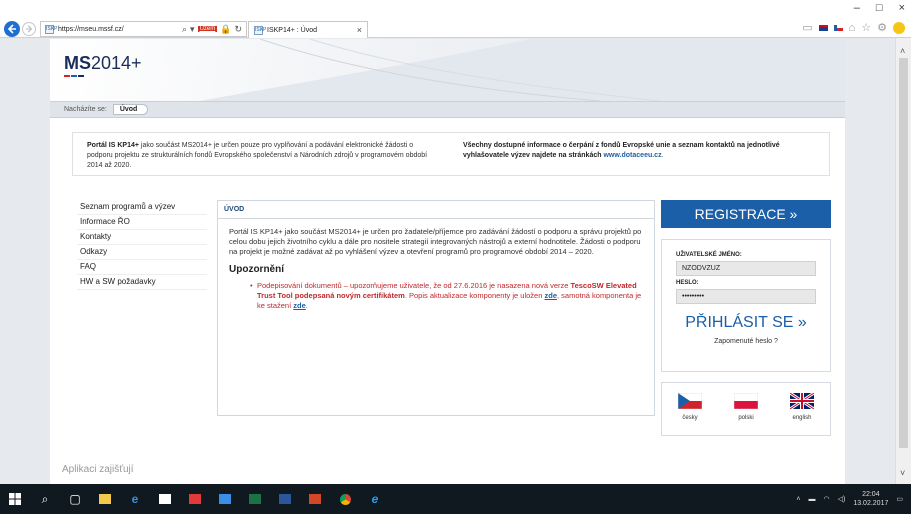 This screenshot has height=514, width=911. Describe the element at coordinates (746, 341) in the screenshot. I see `forgot-password-link: Zapomenuté heslo ?` at that location.